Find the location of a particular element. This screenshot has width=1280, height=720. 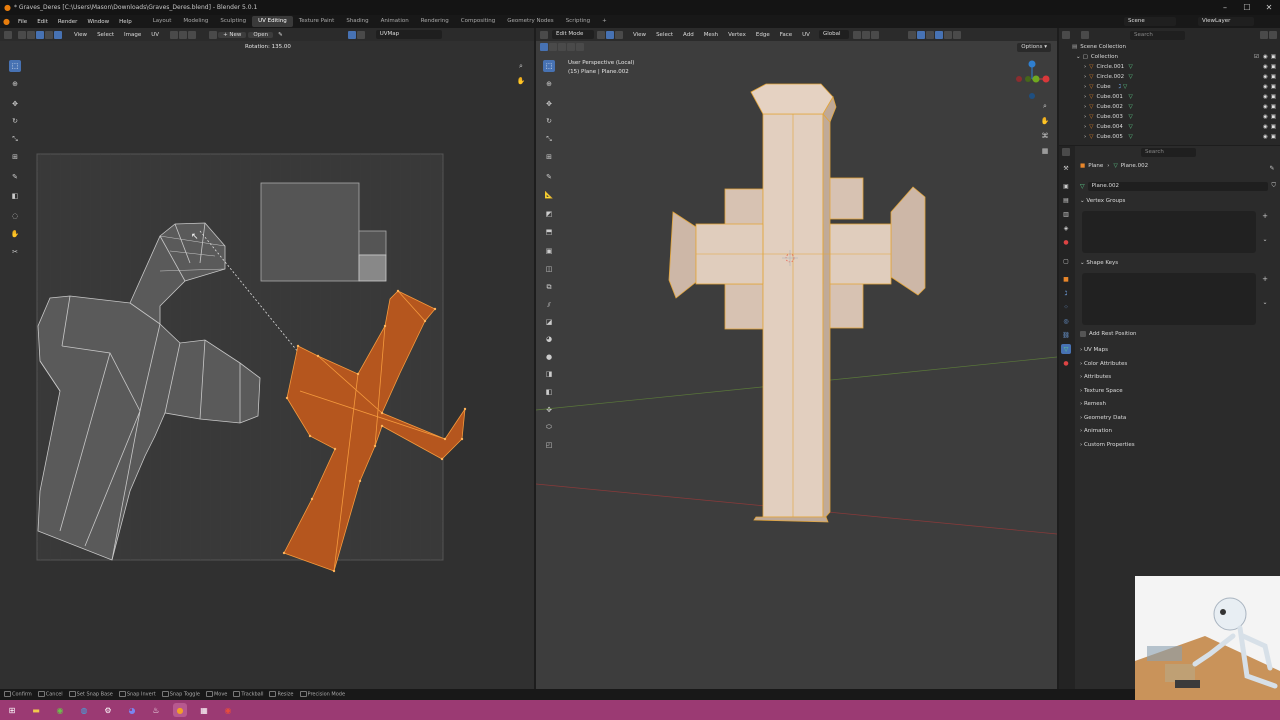

vp-proportional-icon is located at coordinates (874, 34).